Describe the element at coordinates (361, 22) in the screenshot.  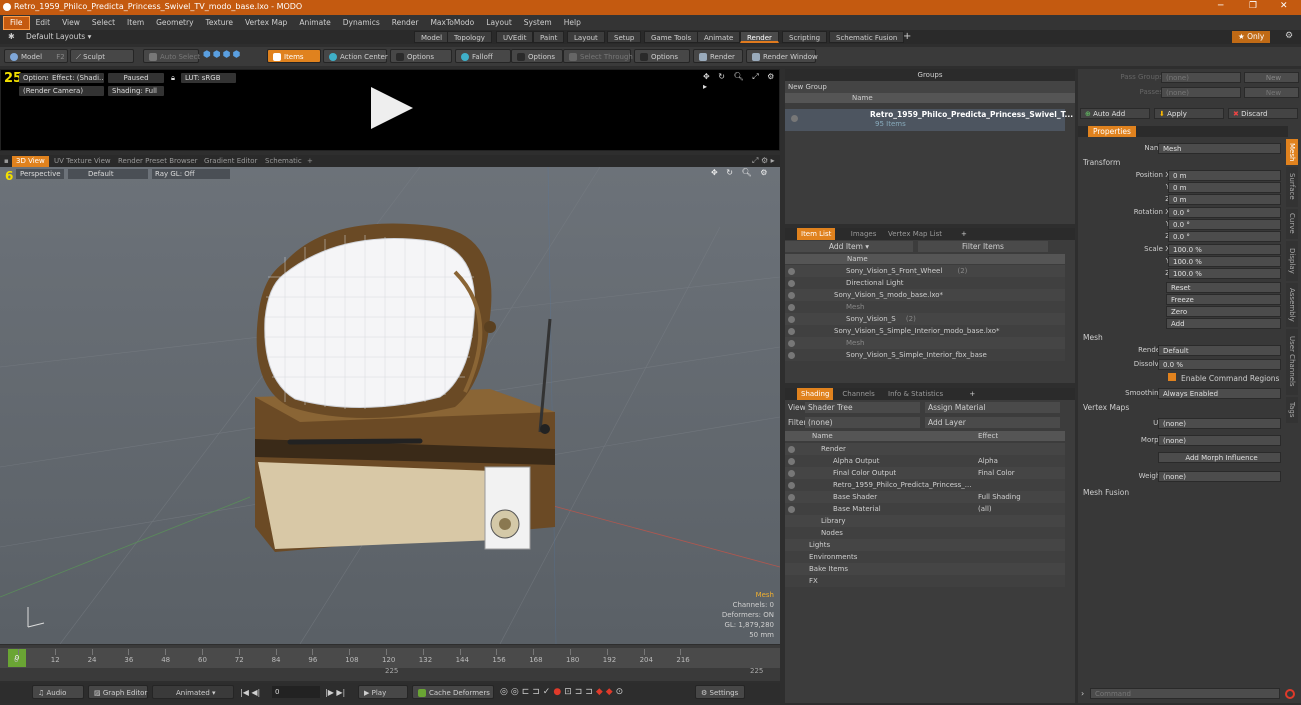
I see `menu-dynamics: Dynamics` at that location.